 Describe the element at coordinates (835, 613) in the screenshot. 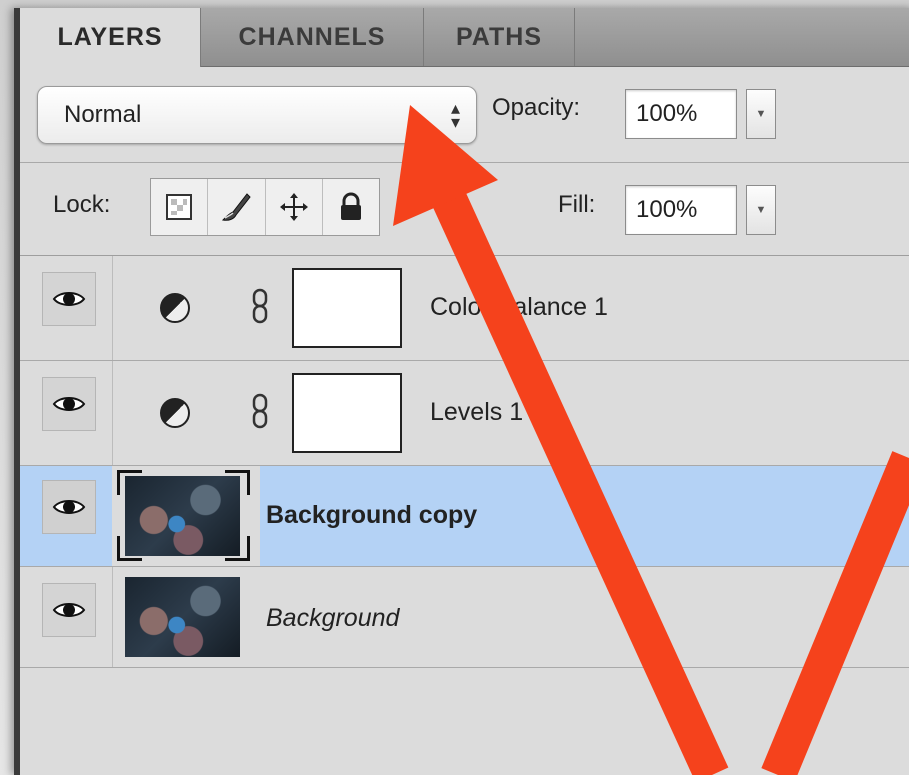

I see `annotation-arrow-line` at that location.